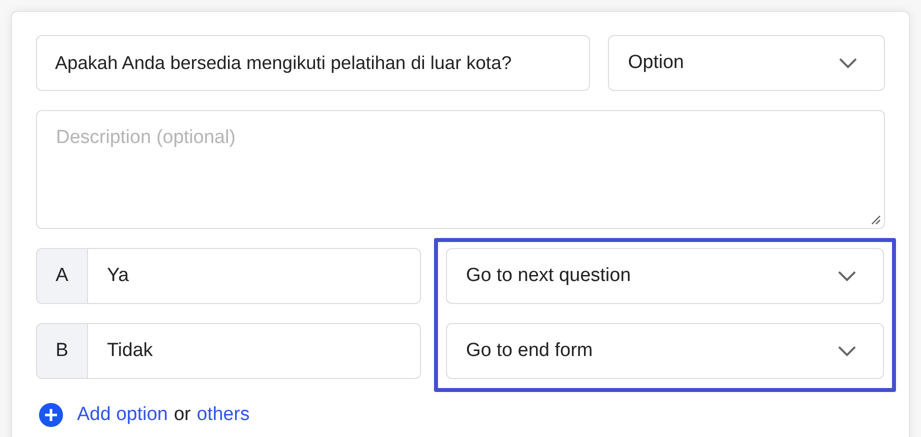 This screenshot has width=921, height=437. What do you see at coordinates (254, 276) in the screenshot?
I see `option-field: Ya` at bounding box center [254, 276].